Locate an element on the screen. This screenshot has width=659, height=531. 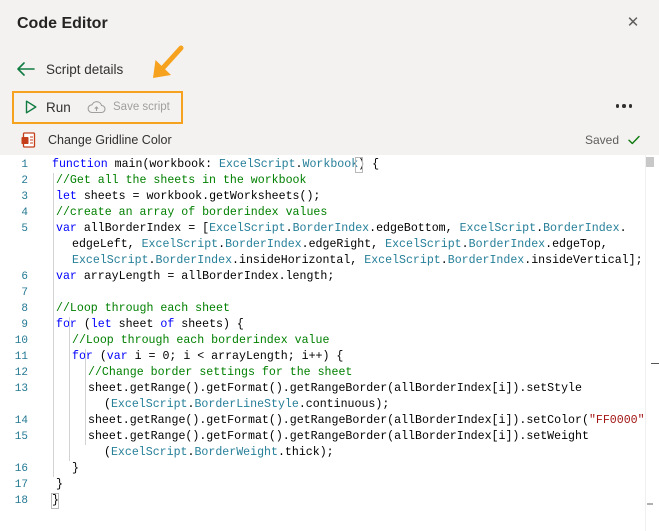
code-token: .edgeRight, is located at coordinates (343, 244).